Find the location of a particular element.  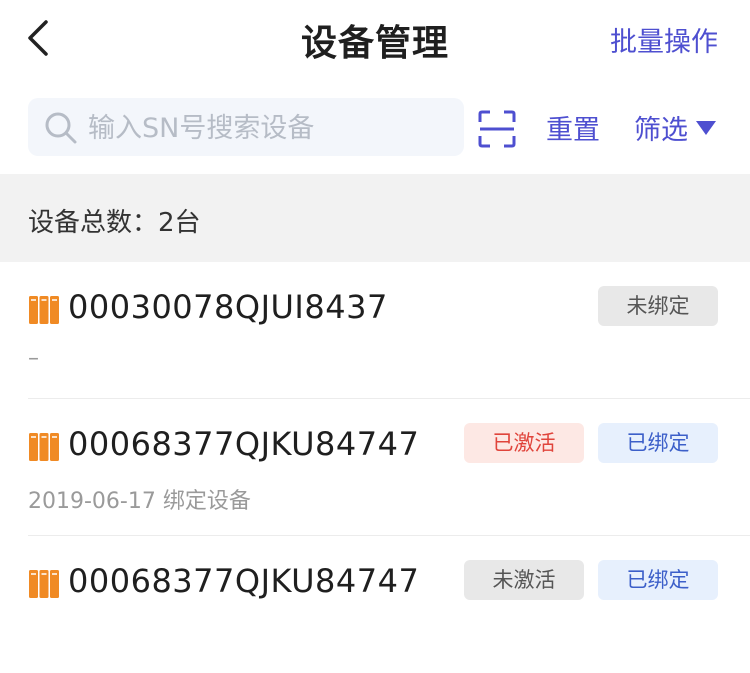

device-subtitle: – is located at coordinates (33, 358).